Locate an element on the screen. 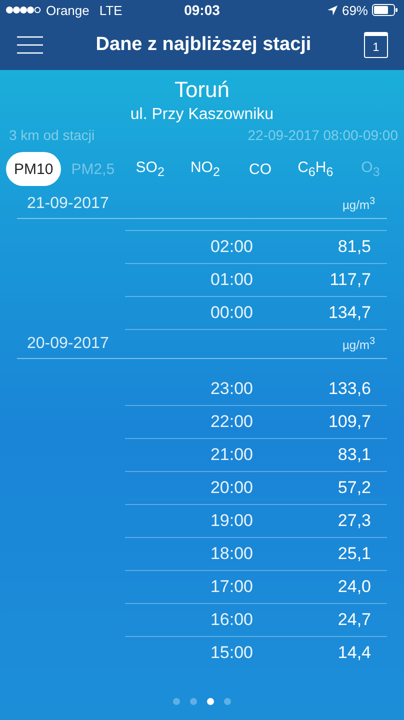 This screenshot has height=720, width=404. carrier-name: Orange is located at coordinates (68, 10).